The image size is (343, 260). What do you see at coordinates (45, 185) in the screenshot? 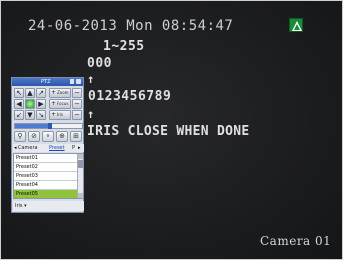
I see `preset-item: Preset04` at bounding box center [45, 185].